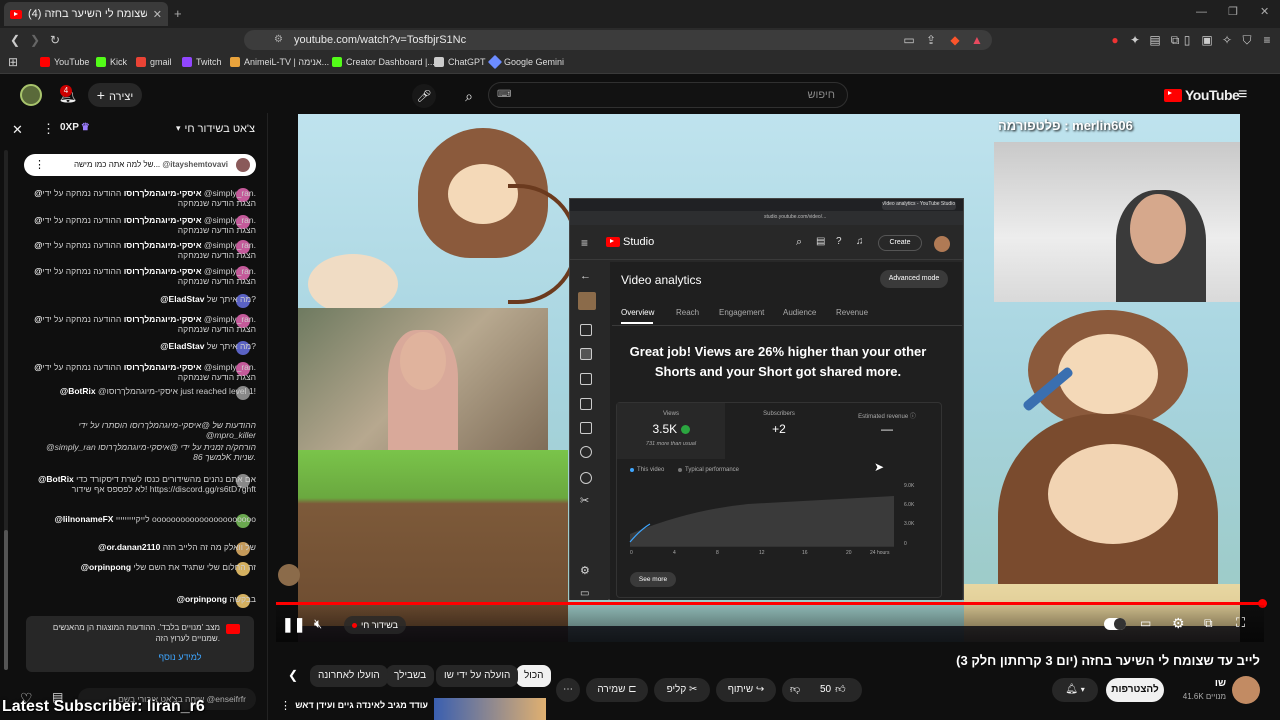  What do you see at coordinates (15, 40) in the screenshot?
I see `back-icon: ❮` at bounding box center [15, 40].